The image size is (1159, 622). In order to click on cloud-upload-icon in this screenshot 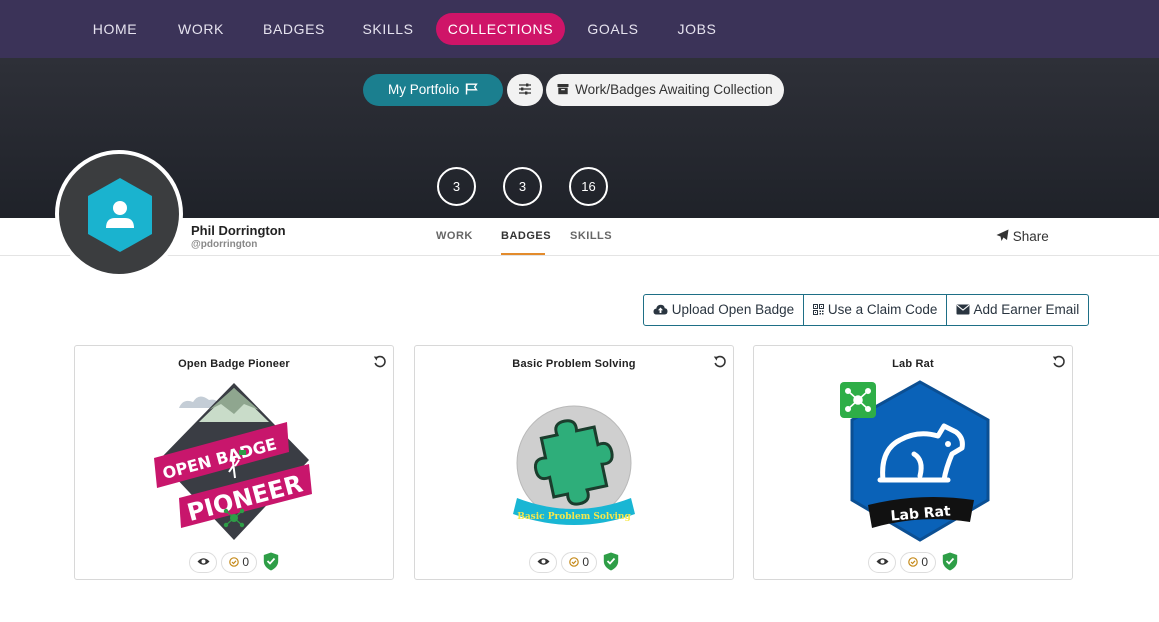, I will do `click(660, 309)`.